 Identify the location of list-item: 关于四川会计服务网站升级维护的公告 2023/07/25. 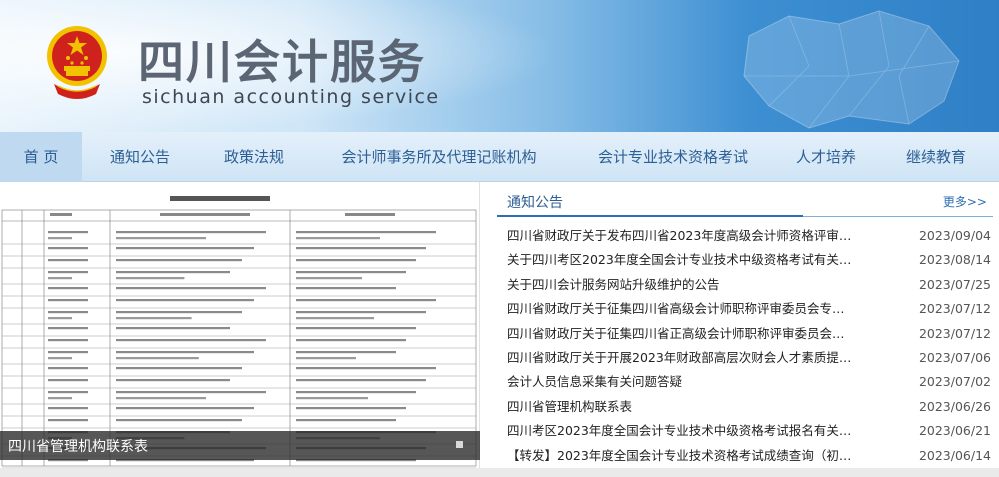
(749, 285).